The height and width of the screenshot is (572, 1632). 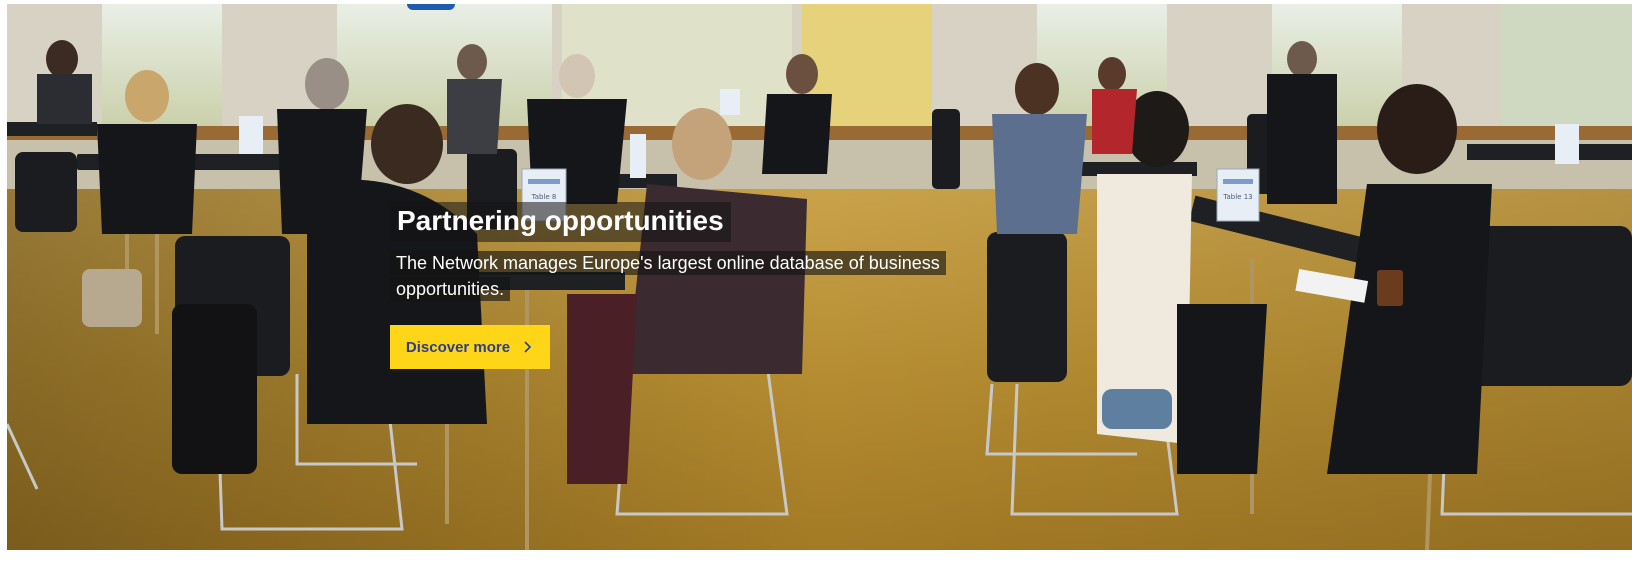 I want to click on table-card-8: Table 8, so click(x=544, y=197).